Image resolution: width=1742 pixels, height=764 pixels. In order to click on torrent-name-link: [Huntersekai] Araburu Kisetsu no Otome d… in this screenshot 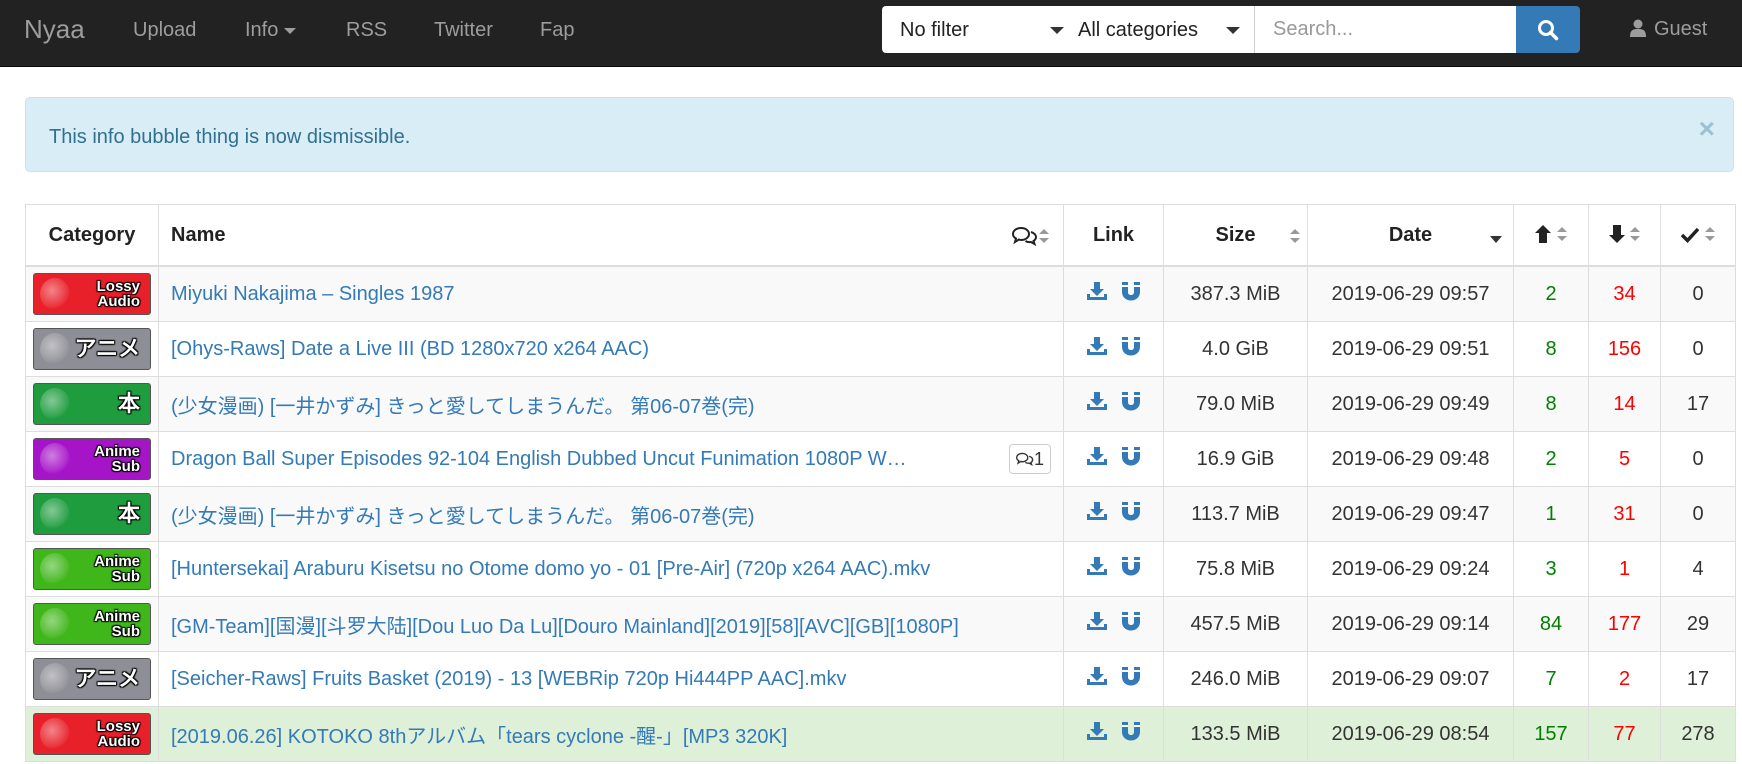, I will do `click(550, 569)`.